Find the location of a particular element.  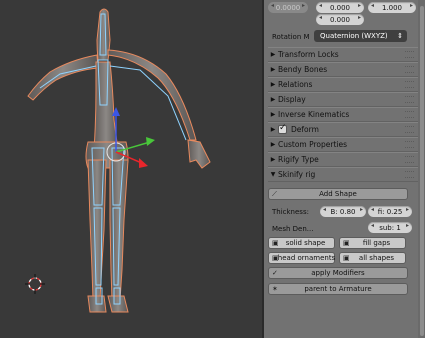

rotation-mode-label: Rotation M is located at coordinates (291, 37).